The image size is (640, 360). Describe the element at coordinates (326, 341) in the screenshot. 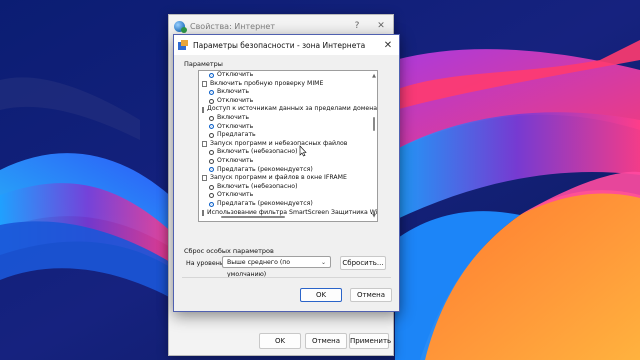

I see `back-cancel-button: Отмена` at that location.